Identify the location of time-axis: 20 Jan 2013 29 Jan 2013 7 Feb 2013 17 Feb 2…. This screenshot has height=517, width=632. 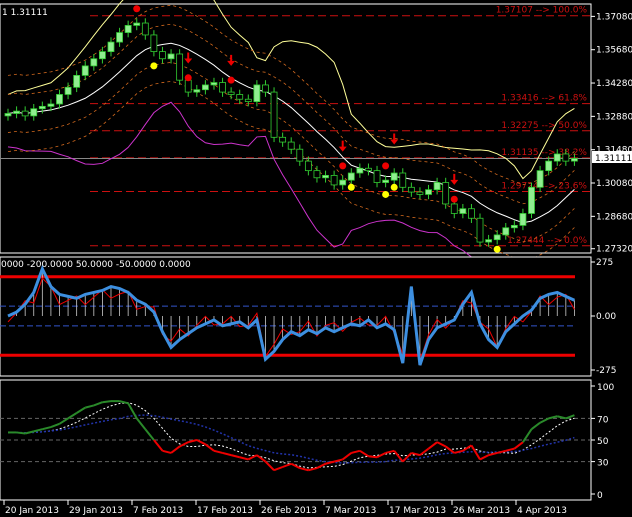
(285, 508).